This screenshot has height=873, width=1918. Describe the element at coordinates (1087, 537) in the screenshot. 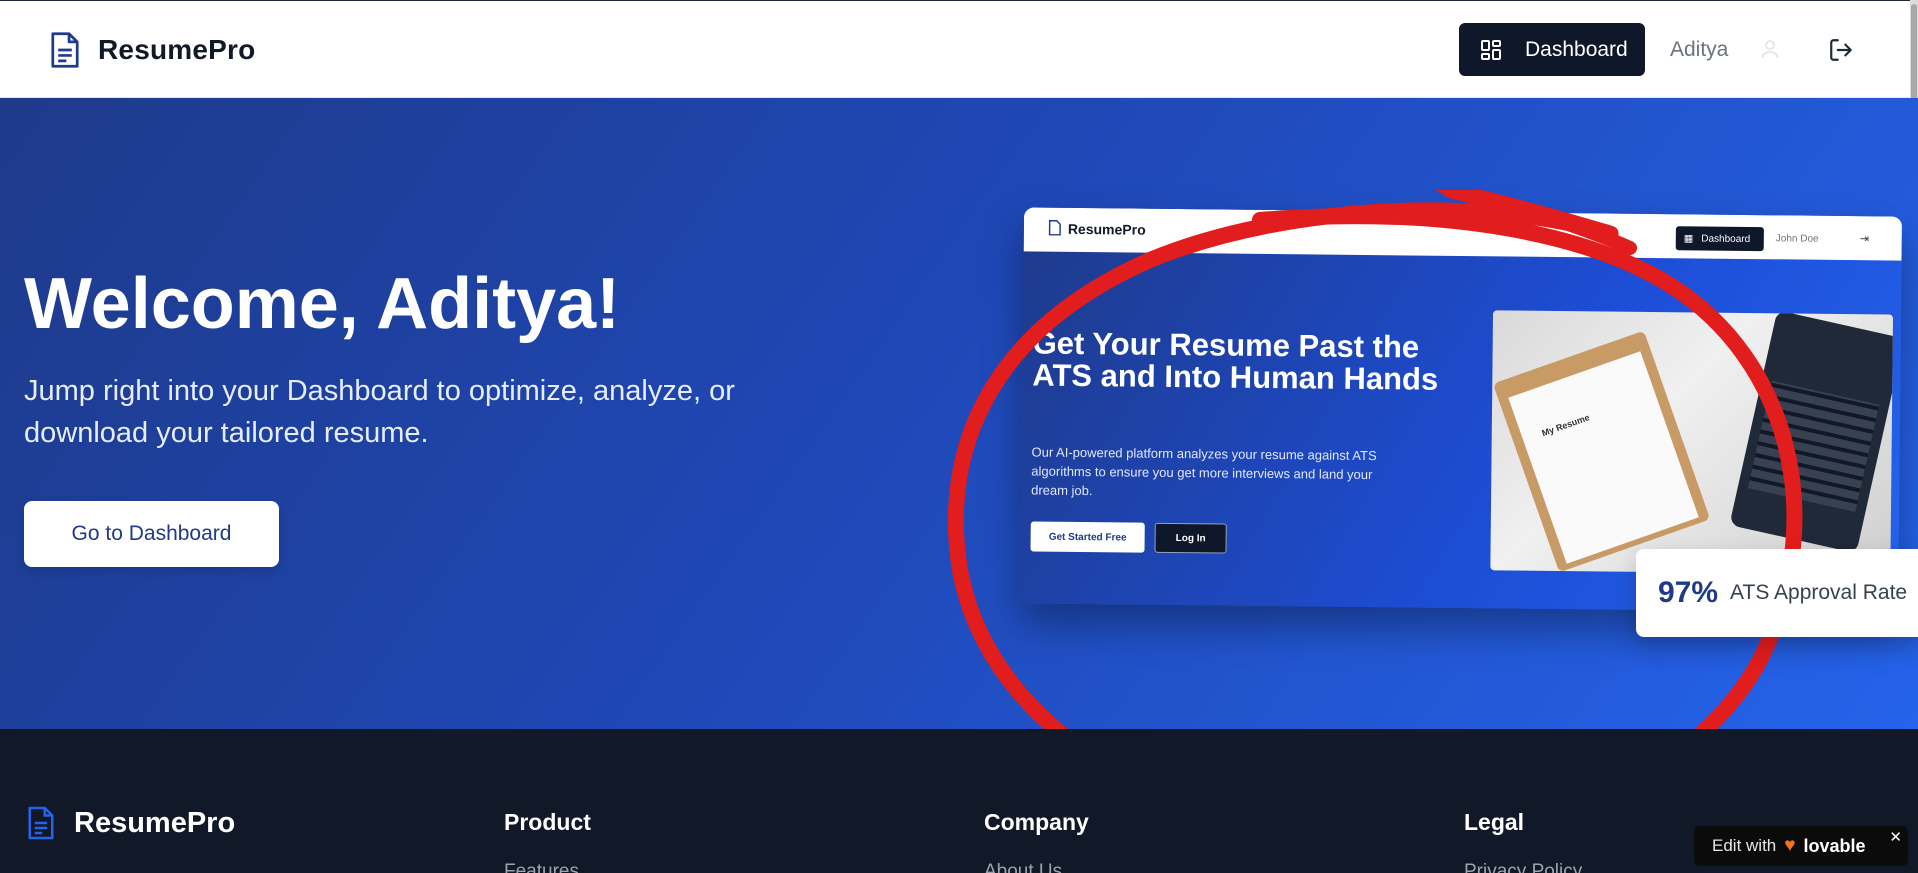

I see `preview-get-started-button: Get Started Free` at that location.